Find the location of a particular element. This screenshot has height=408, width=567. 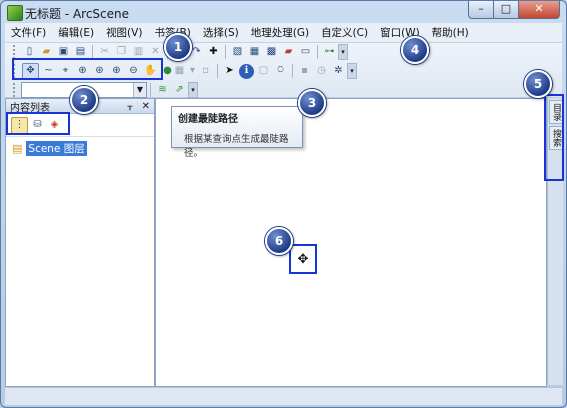

add-data-icon: ✚ is located at coordinates (213, 52).